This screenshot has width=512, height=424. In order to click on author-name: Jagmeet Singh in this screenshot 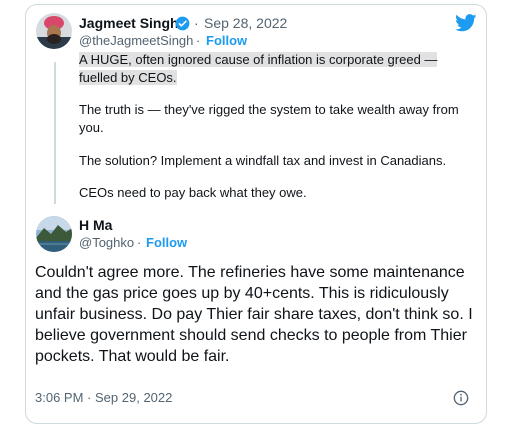, I will do `click(129, 23)`.